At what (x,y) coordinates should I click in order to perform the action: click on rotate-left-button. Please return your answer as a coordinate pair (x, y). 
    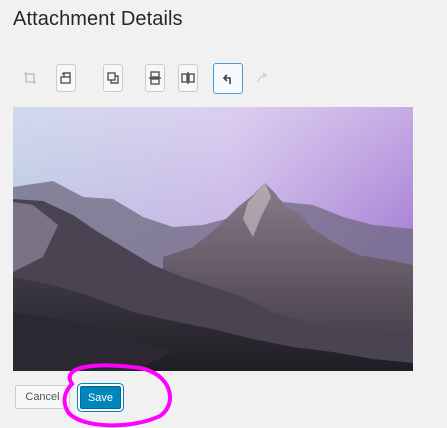
    Looking at the image, I should click on (66, 78).